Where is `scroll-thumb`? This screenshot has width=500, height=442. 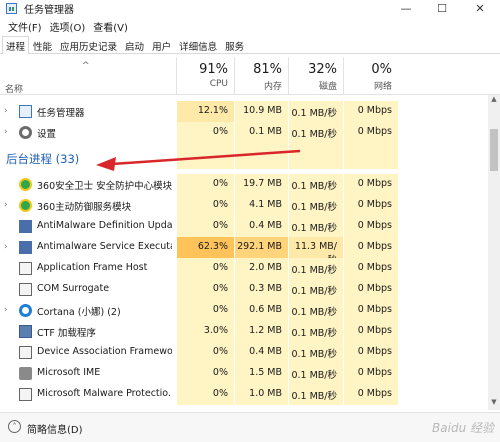 scroll-thumb is located at coordinates (494, 150).